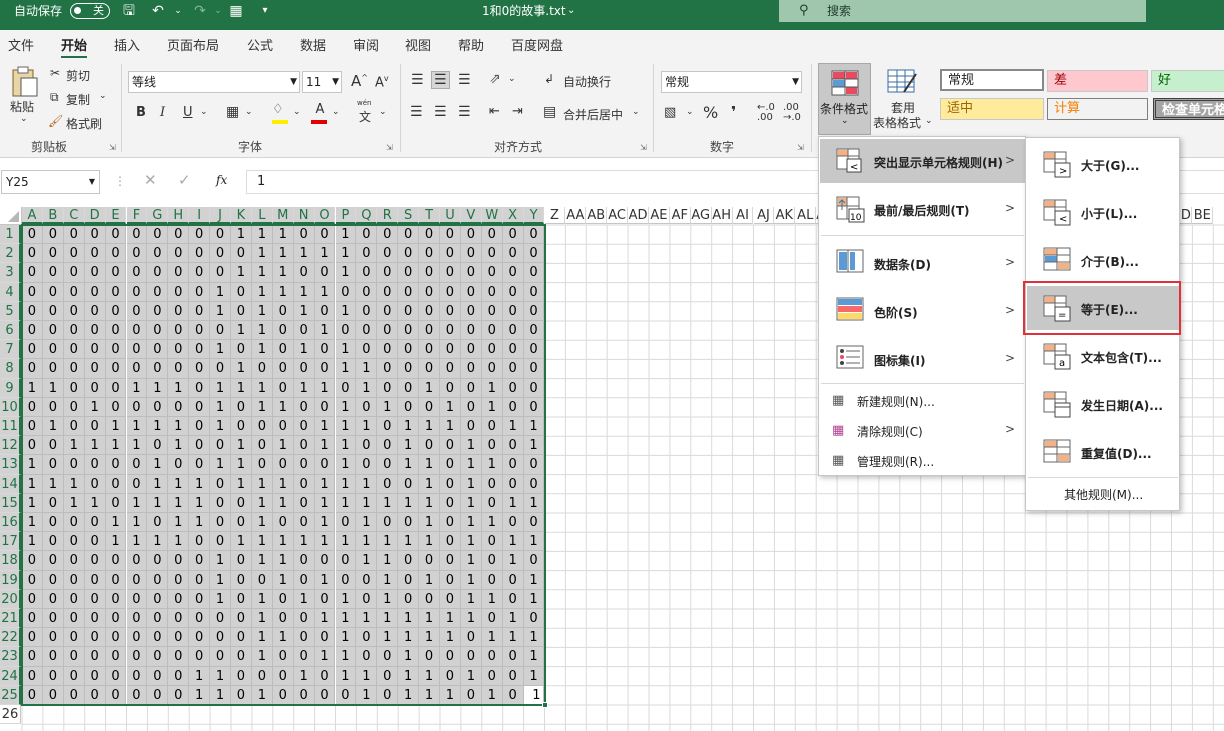 The width and height of the screenshot is (1224, 731). I want to click on menu-item-icon-sets: 图标集(I) >, so click(922, 357).